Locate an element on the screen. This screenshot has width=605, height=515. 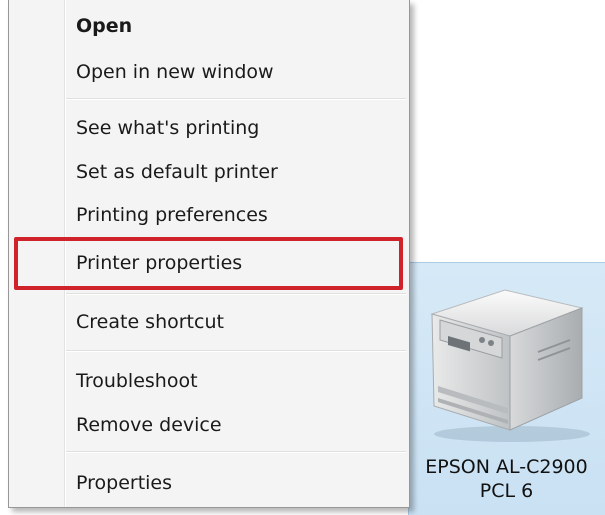
menu-item-see-whats-printing: See what's printing is located at coordinates (238, 128).